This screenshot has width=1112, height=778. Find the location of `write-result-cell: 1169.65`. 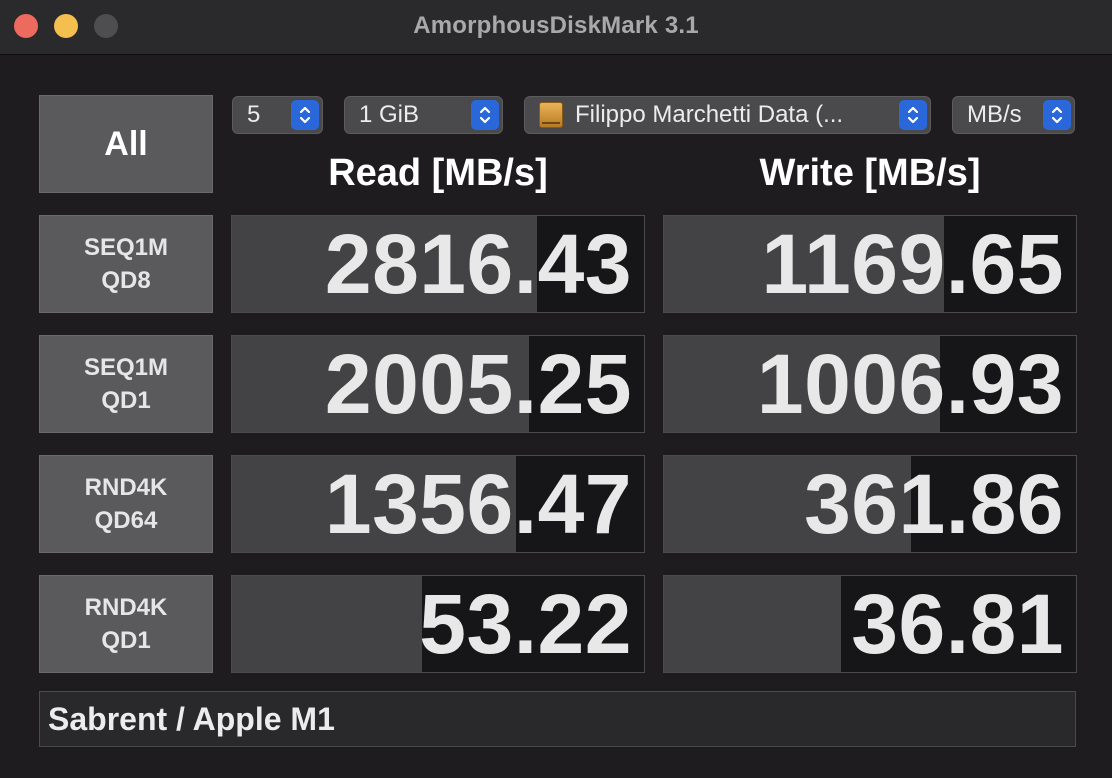

write-result-cell: 1169.65 is located at coordinates (870, 264).